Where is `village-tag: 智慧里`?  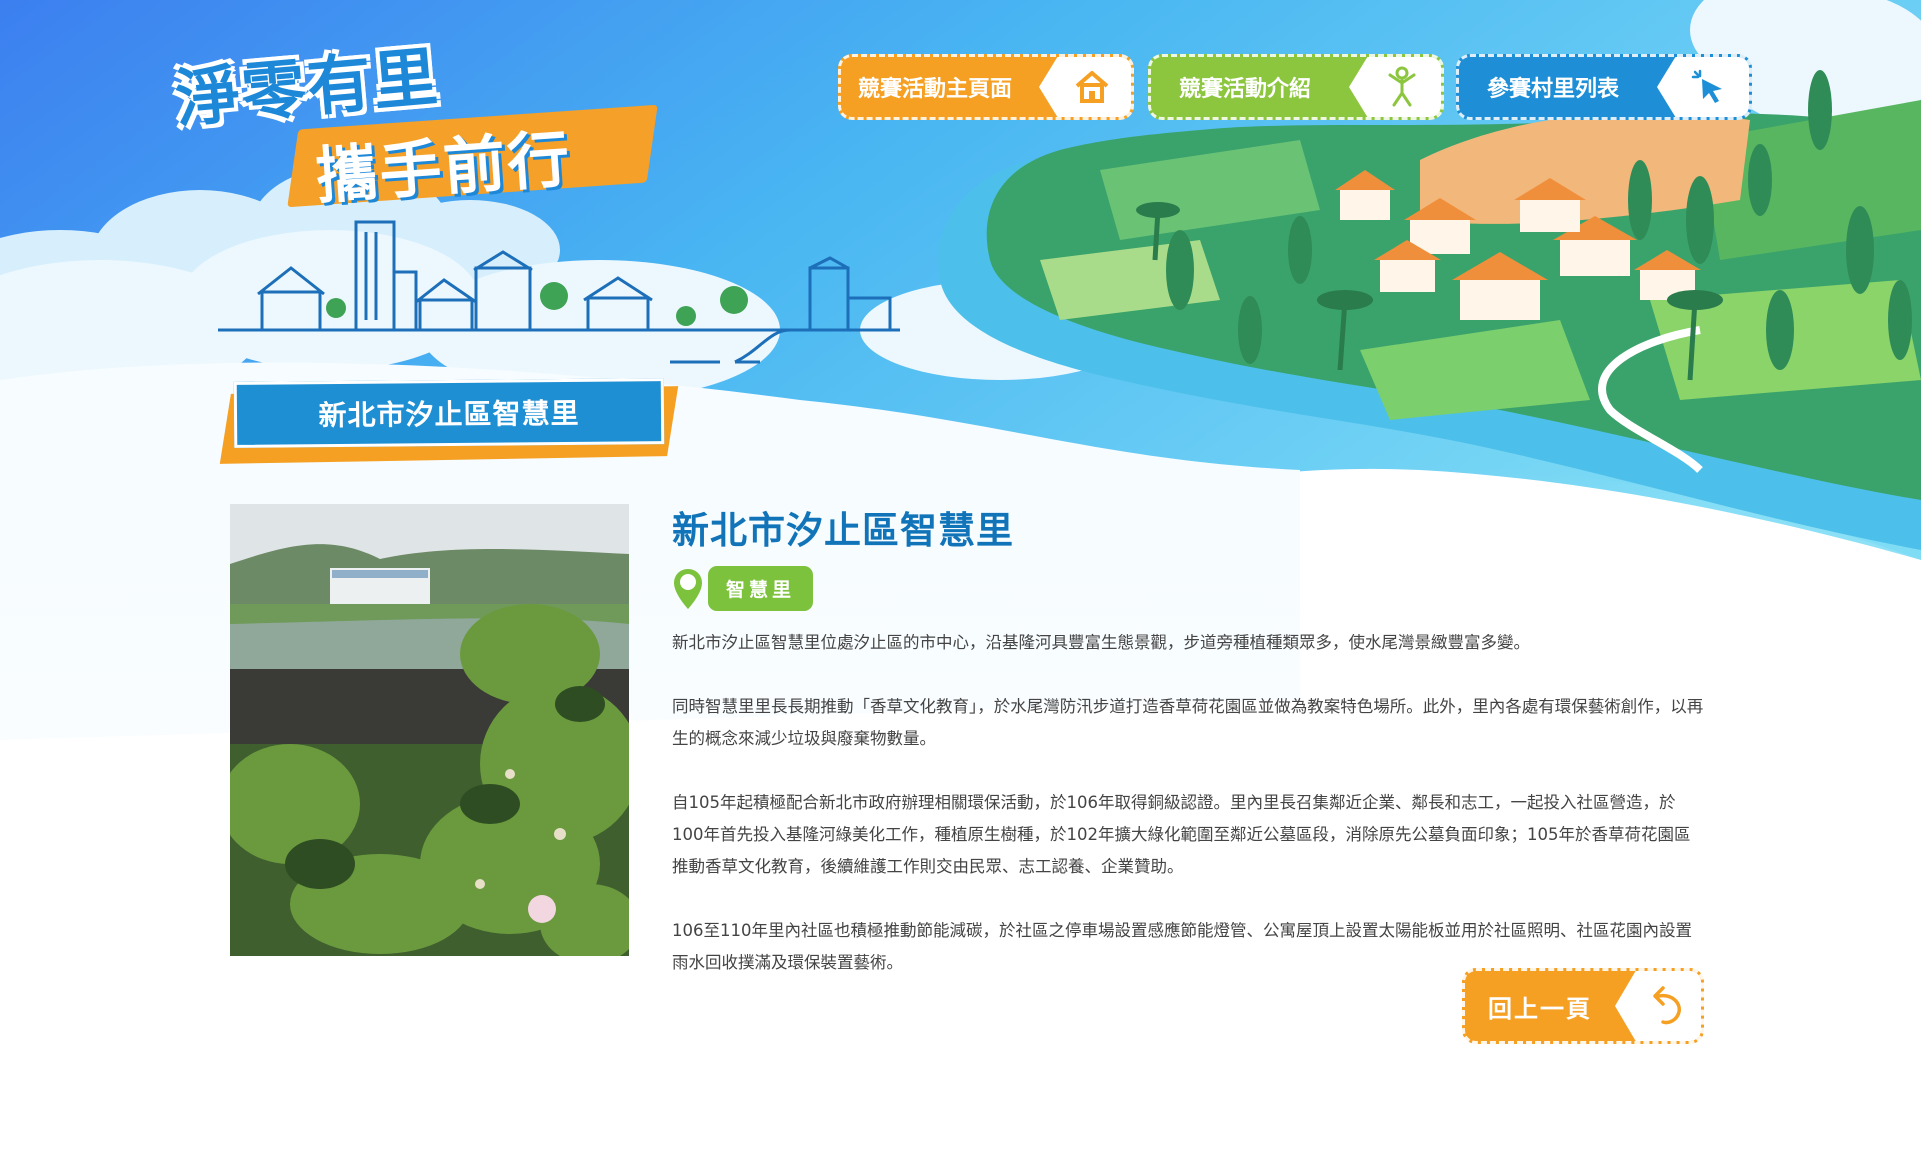
village-tag: 智慧里 is located at coordinates (761, 588).